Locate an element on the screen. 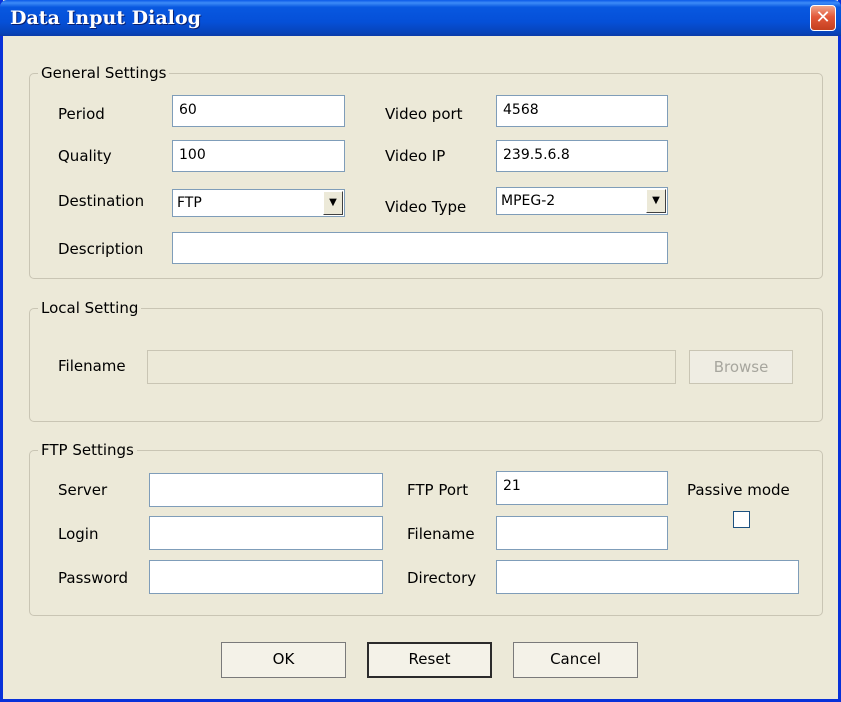 The image size is (841, 702). login-label: Login is located at coordinates (78, 534).